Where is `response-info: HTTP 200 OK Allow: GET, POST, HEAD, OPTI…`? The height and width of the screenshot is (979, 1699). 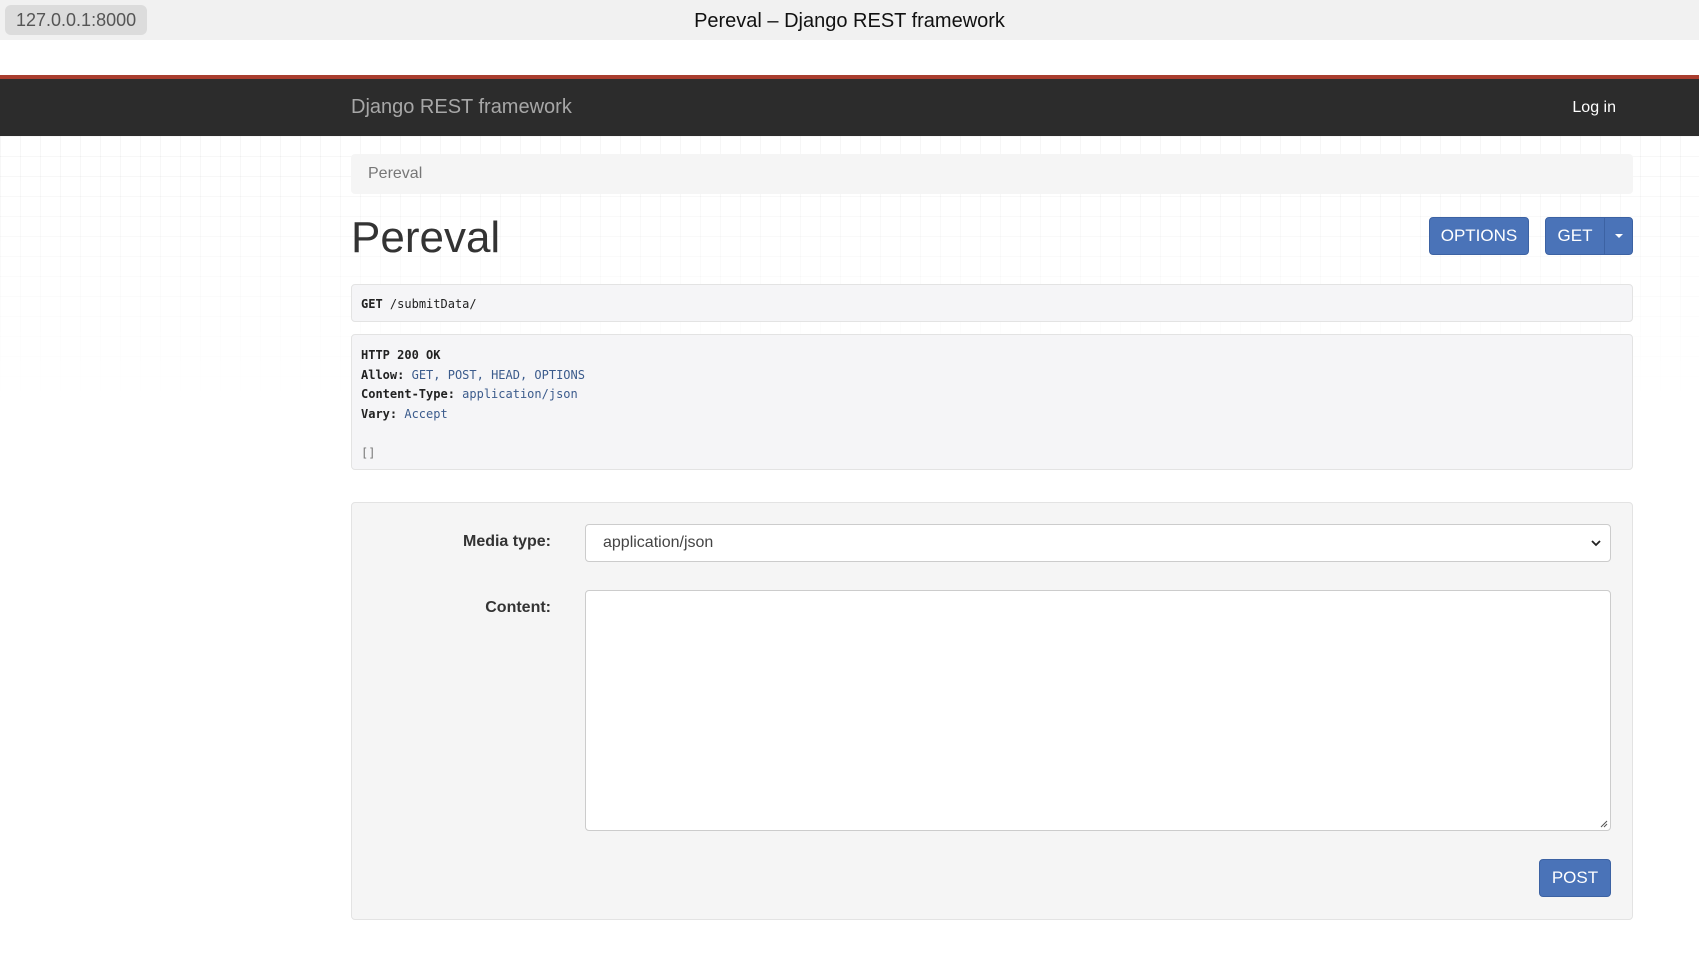 response-info: HTTP 200 OK Allow: GET, POST, HEAD, OPTI… is located at coordinates (992, 402).